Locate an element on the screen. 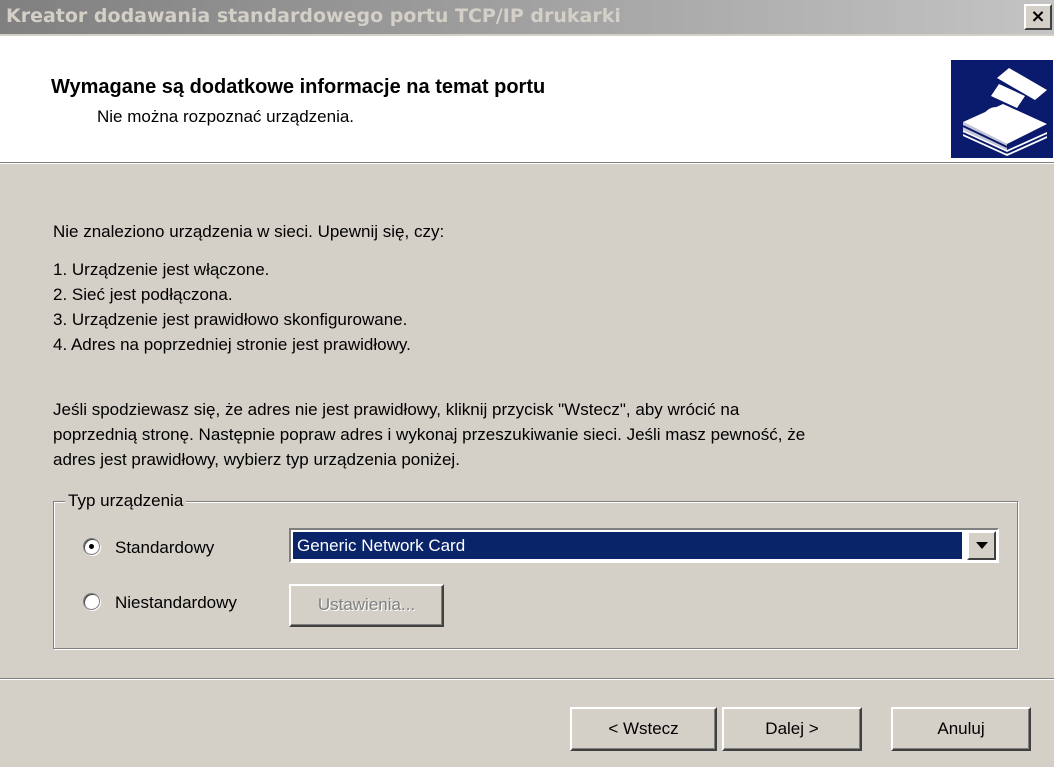 This screenshot has height=767, width=1054. device-type-legend: Typ urządzenia is located at coordinates (126, 501).